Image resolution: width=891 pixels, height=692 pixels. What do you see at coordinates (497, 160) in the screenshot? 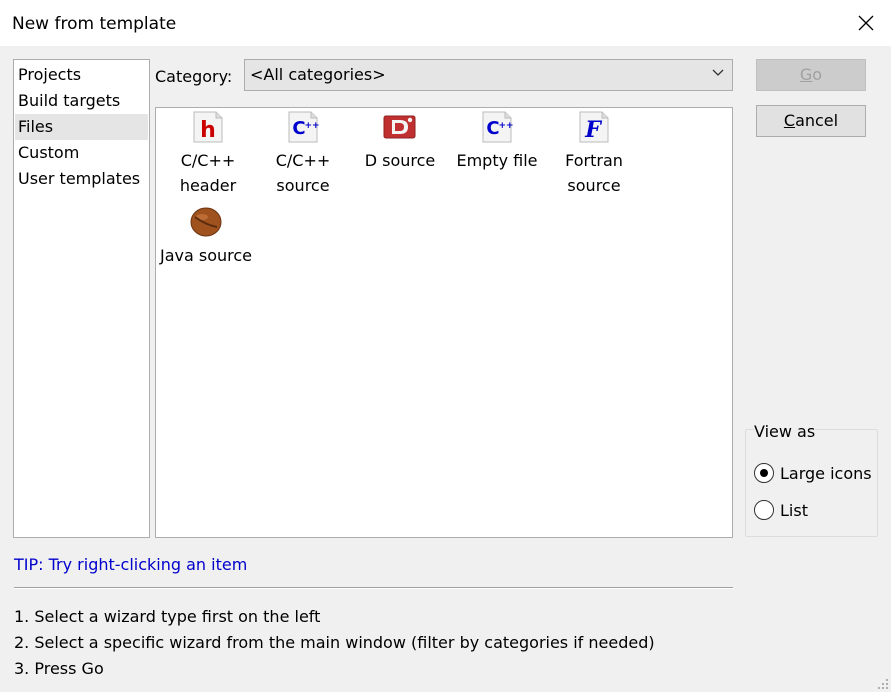
I see `template-label: Empty file` at bounding box center [497, 160].